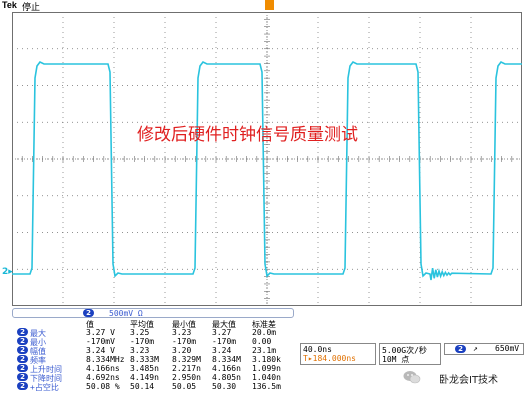 This screenshot has height=400, width=532. Describe the element at coordinates (264, 332) in the screenshot. I see `measurement-value: 20.0m` at that location.